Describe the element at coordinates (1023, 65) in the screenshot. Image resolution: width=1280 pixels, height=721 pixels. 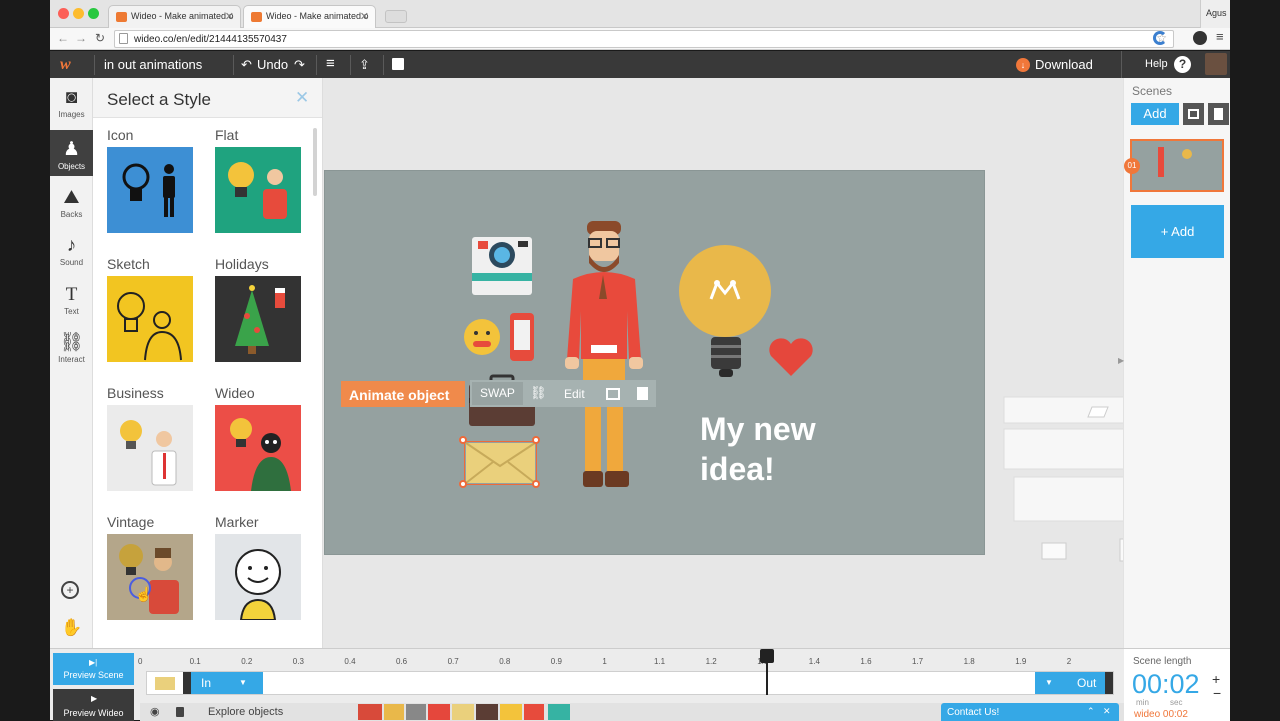
I see `download-icon: ↓` at that location.